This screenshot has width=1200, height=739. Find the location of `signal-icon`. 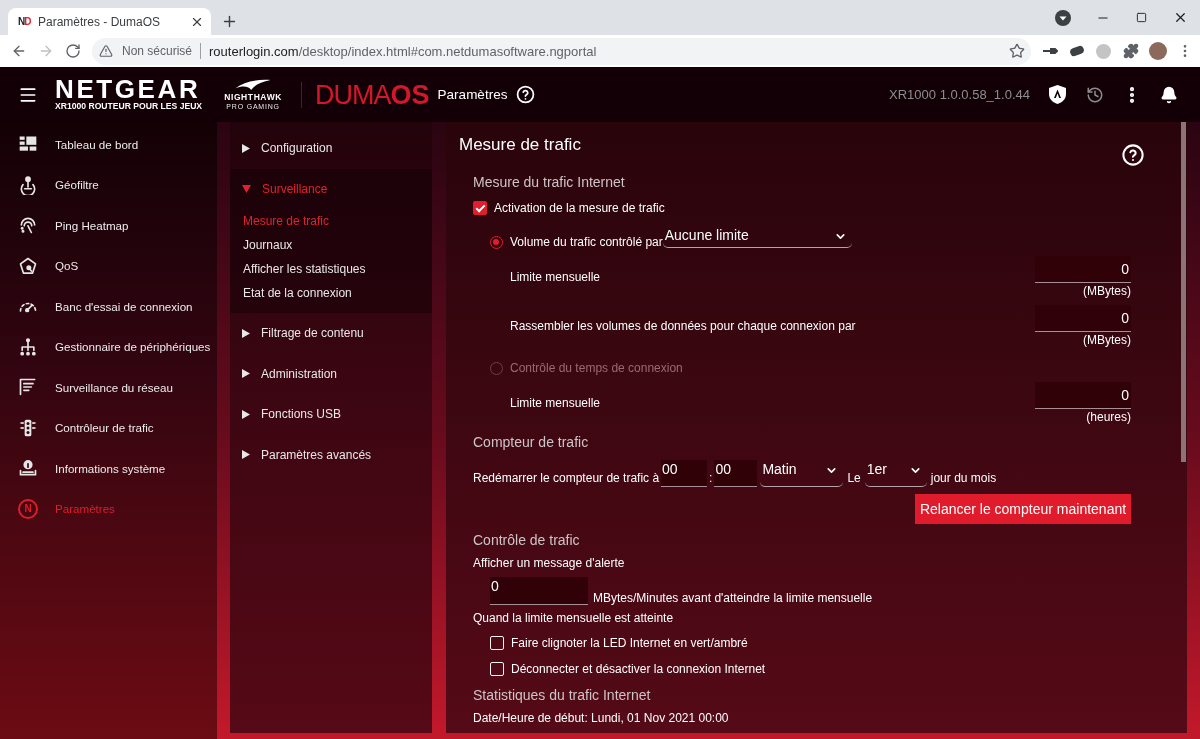

signal-icon is located at coordinates (28, 225).